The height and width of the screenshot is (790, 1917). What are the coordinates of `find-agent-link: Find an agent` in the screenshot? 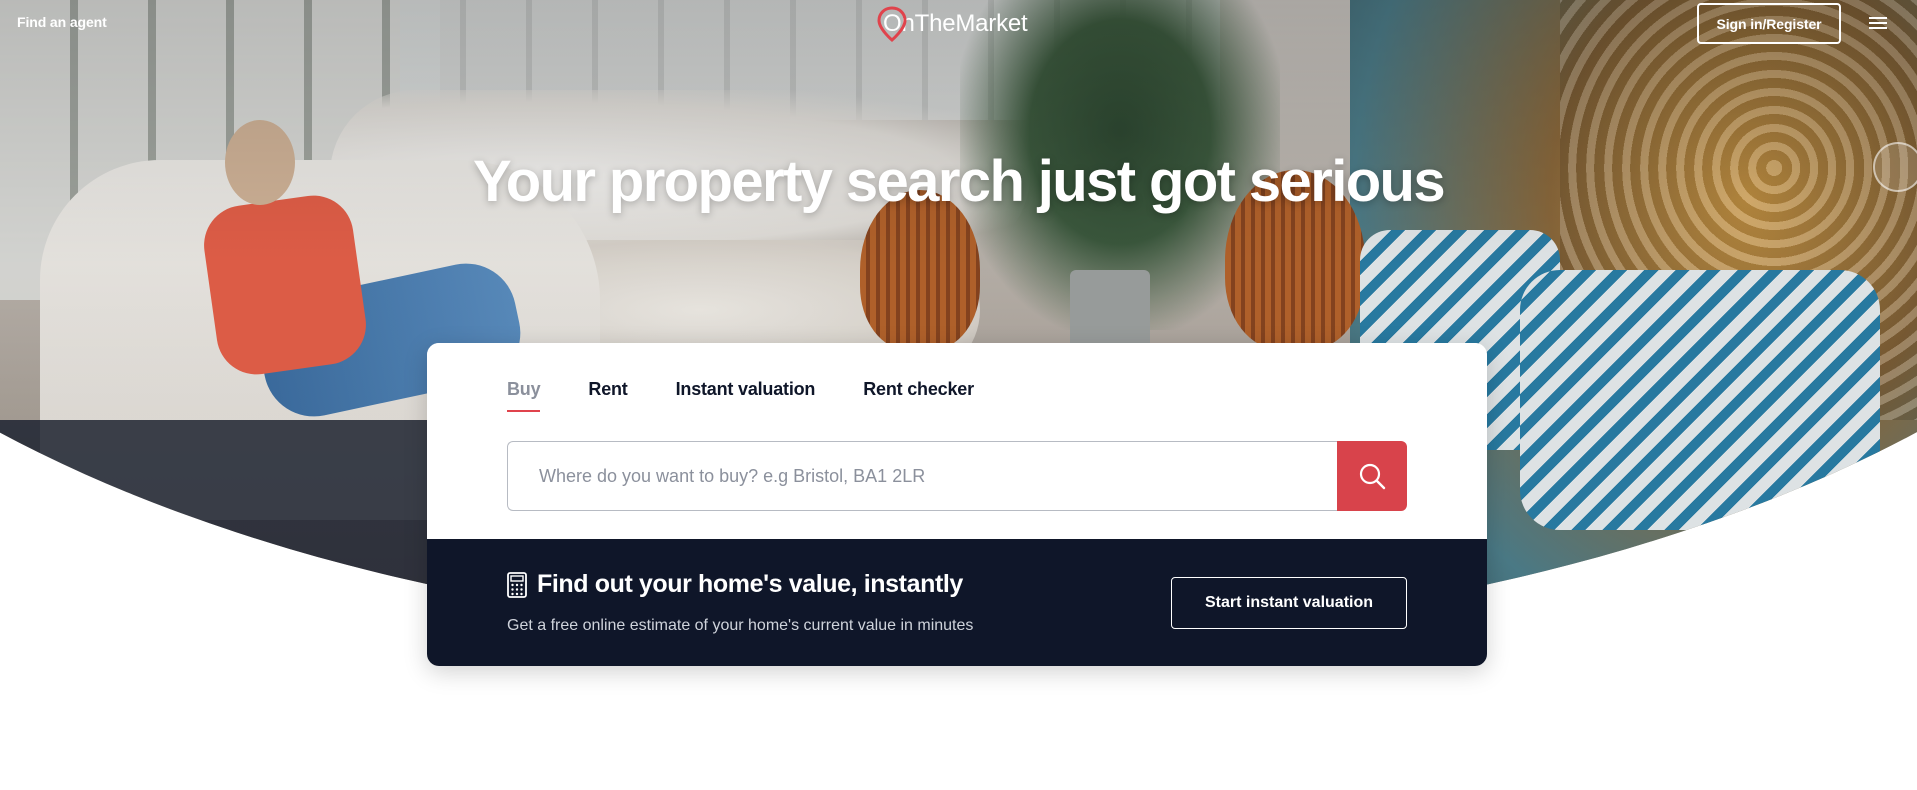 It's located at (62, 22).